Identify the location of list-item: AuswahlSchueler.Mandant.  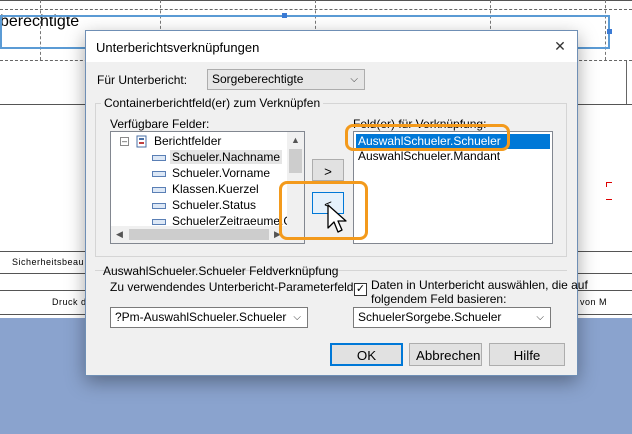
(428, 156).